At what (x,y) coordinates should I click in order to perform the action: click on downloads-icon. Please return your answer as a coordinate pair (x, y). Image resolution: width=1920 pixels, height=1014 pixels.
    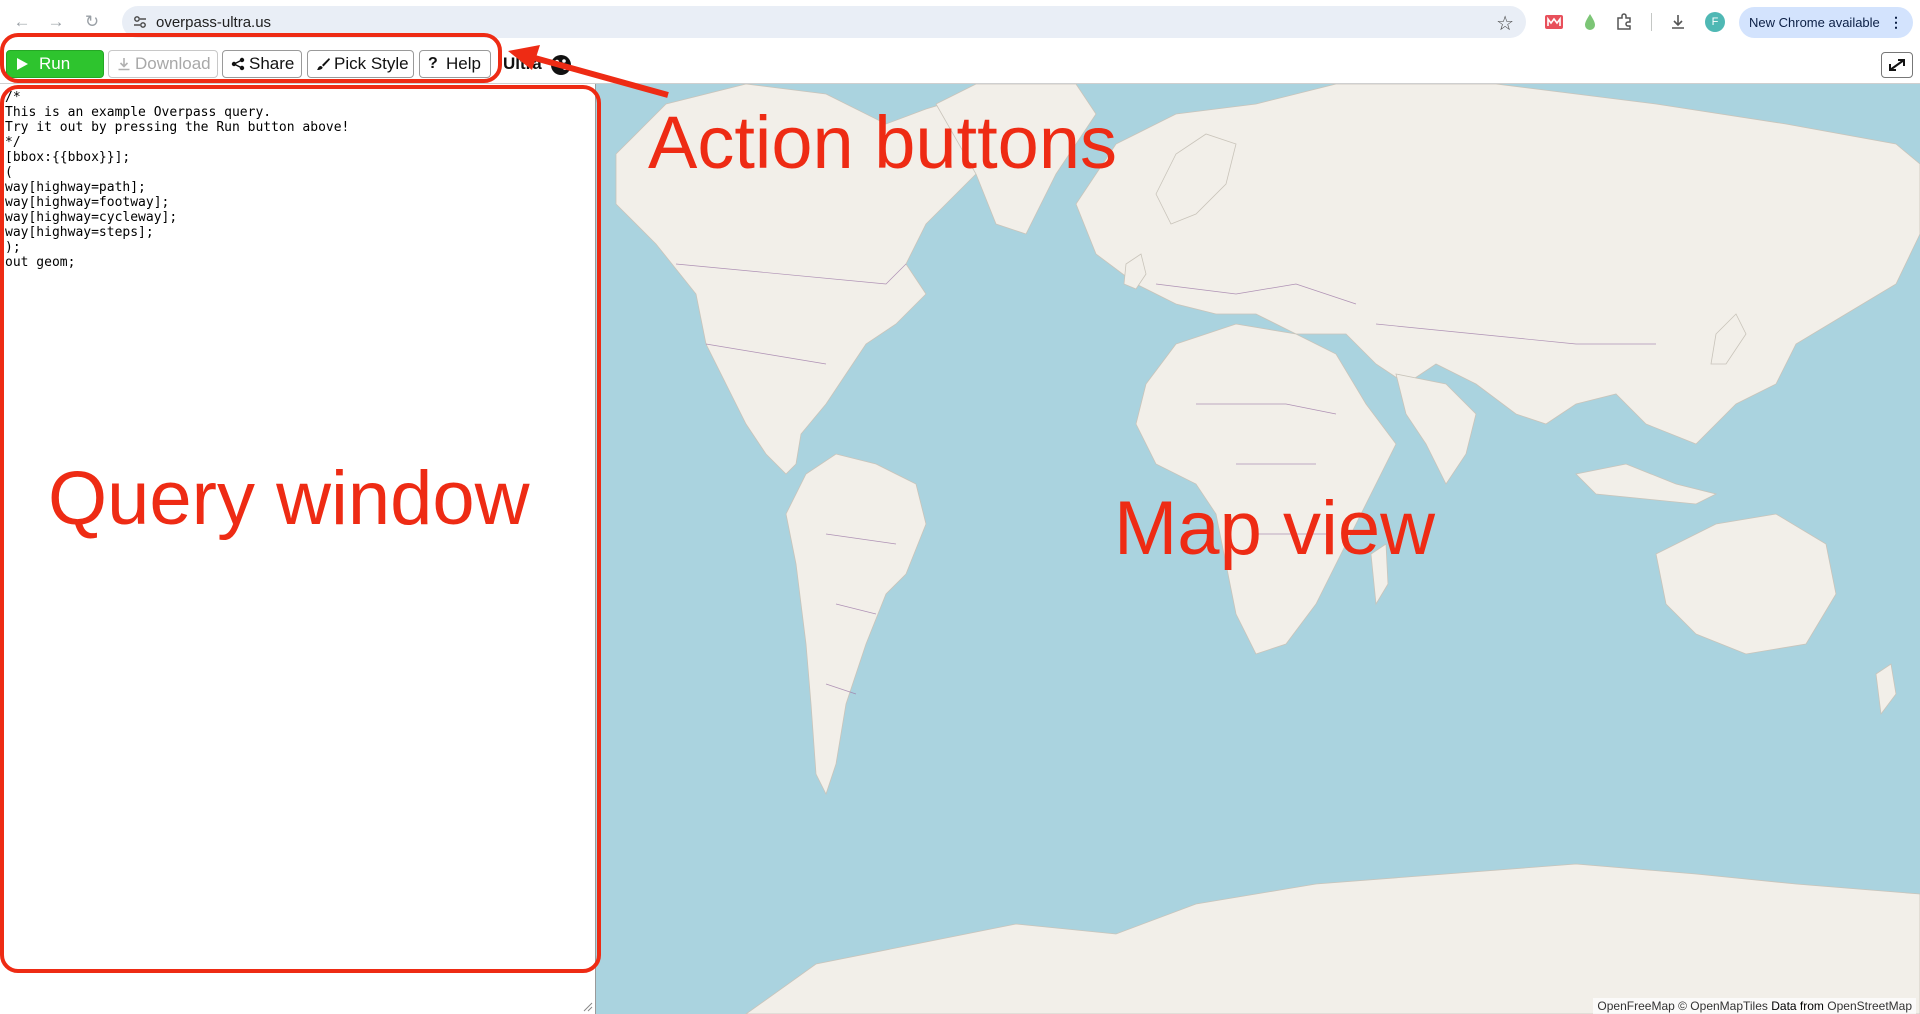
    Looking at the image, I should click on (1678, 22).